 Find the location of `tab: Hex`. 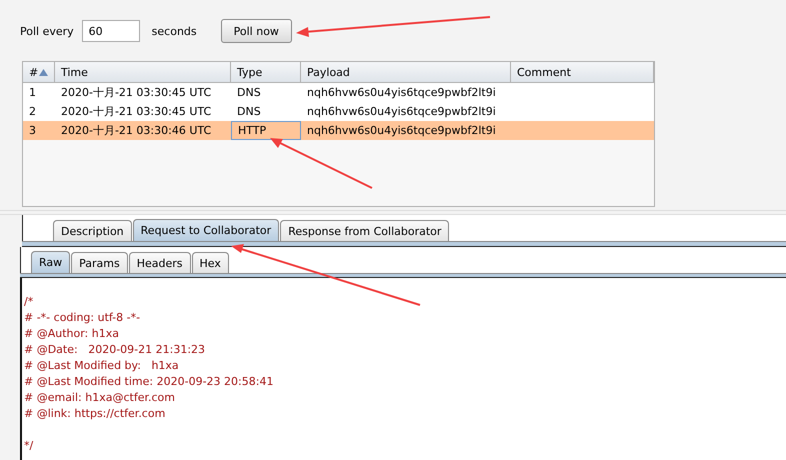

tab: Hex is located at coordinates (210, 262).